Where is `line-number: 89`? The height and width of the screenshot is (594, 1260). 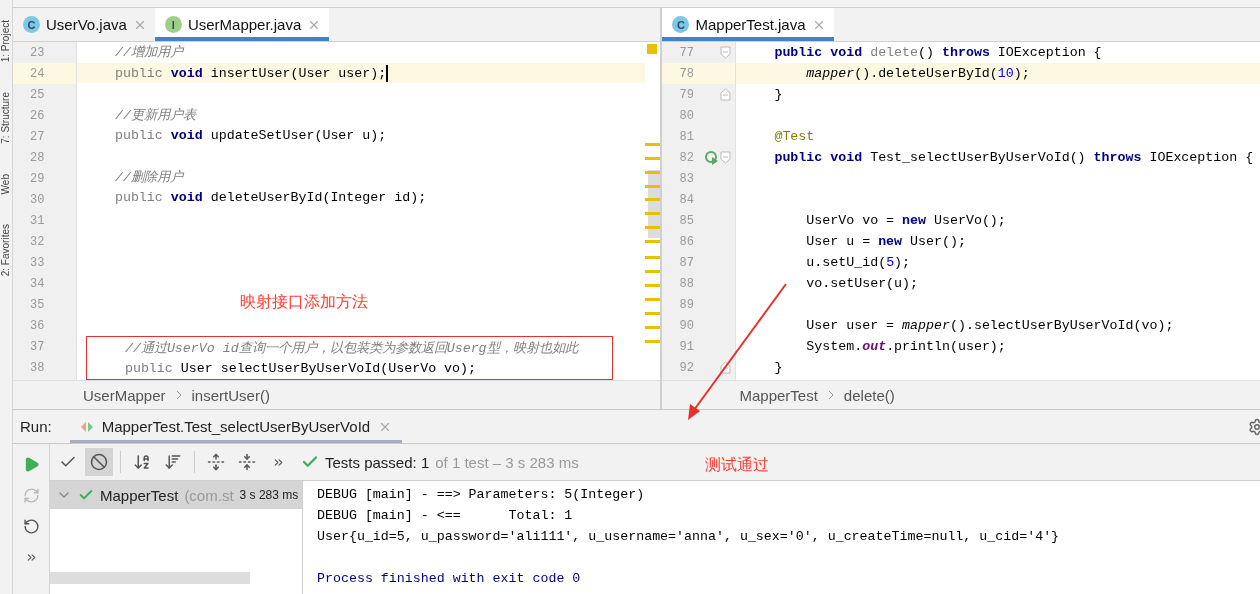
line-number: 89 is located at coordinates (687, 304).